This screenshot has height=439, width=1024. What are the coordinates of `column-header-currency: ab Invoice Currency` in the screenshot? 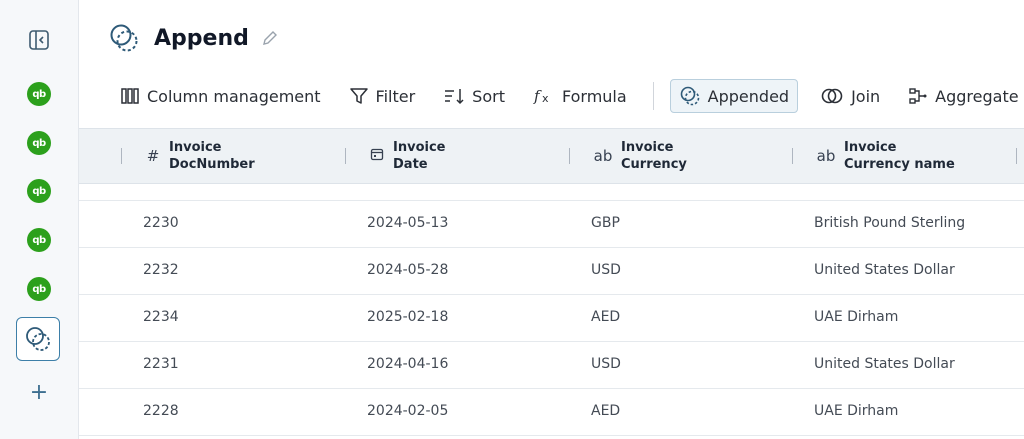 It's located at (640, 156).